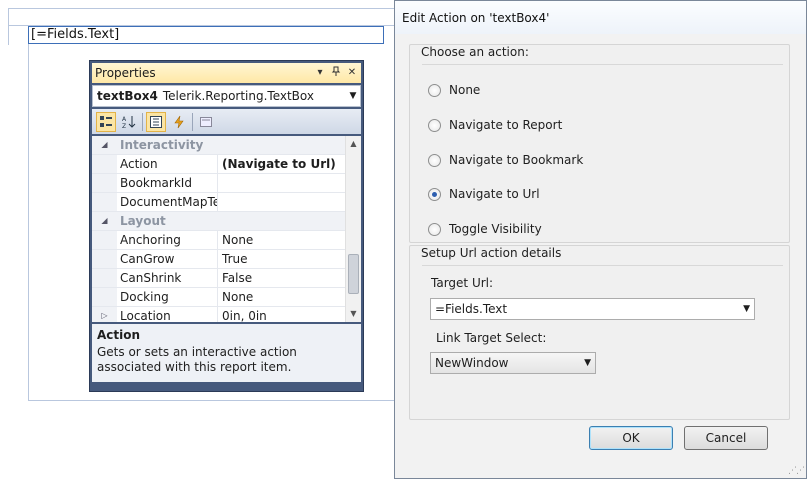 This screenshot has width=807, height=479. I want to click on resize-grip-icon: ⋰⋰, so click(796, 471).